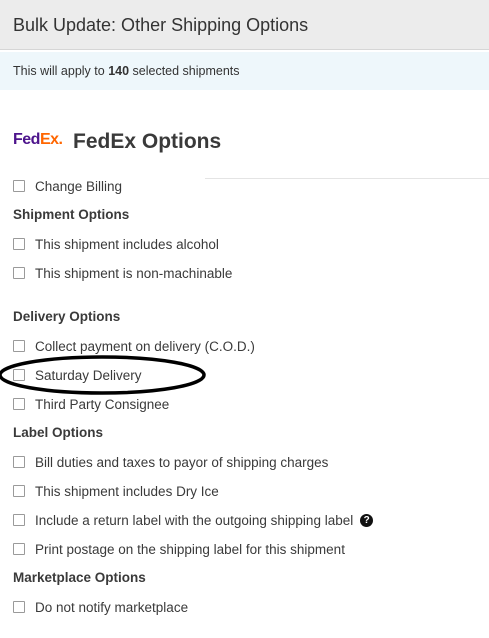 This screenshot has width=489, height=638. I want to click on modal-title: Bulk Update: Other Shipping Options, so click(161, 25).